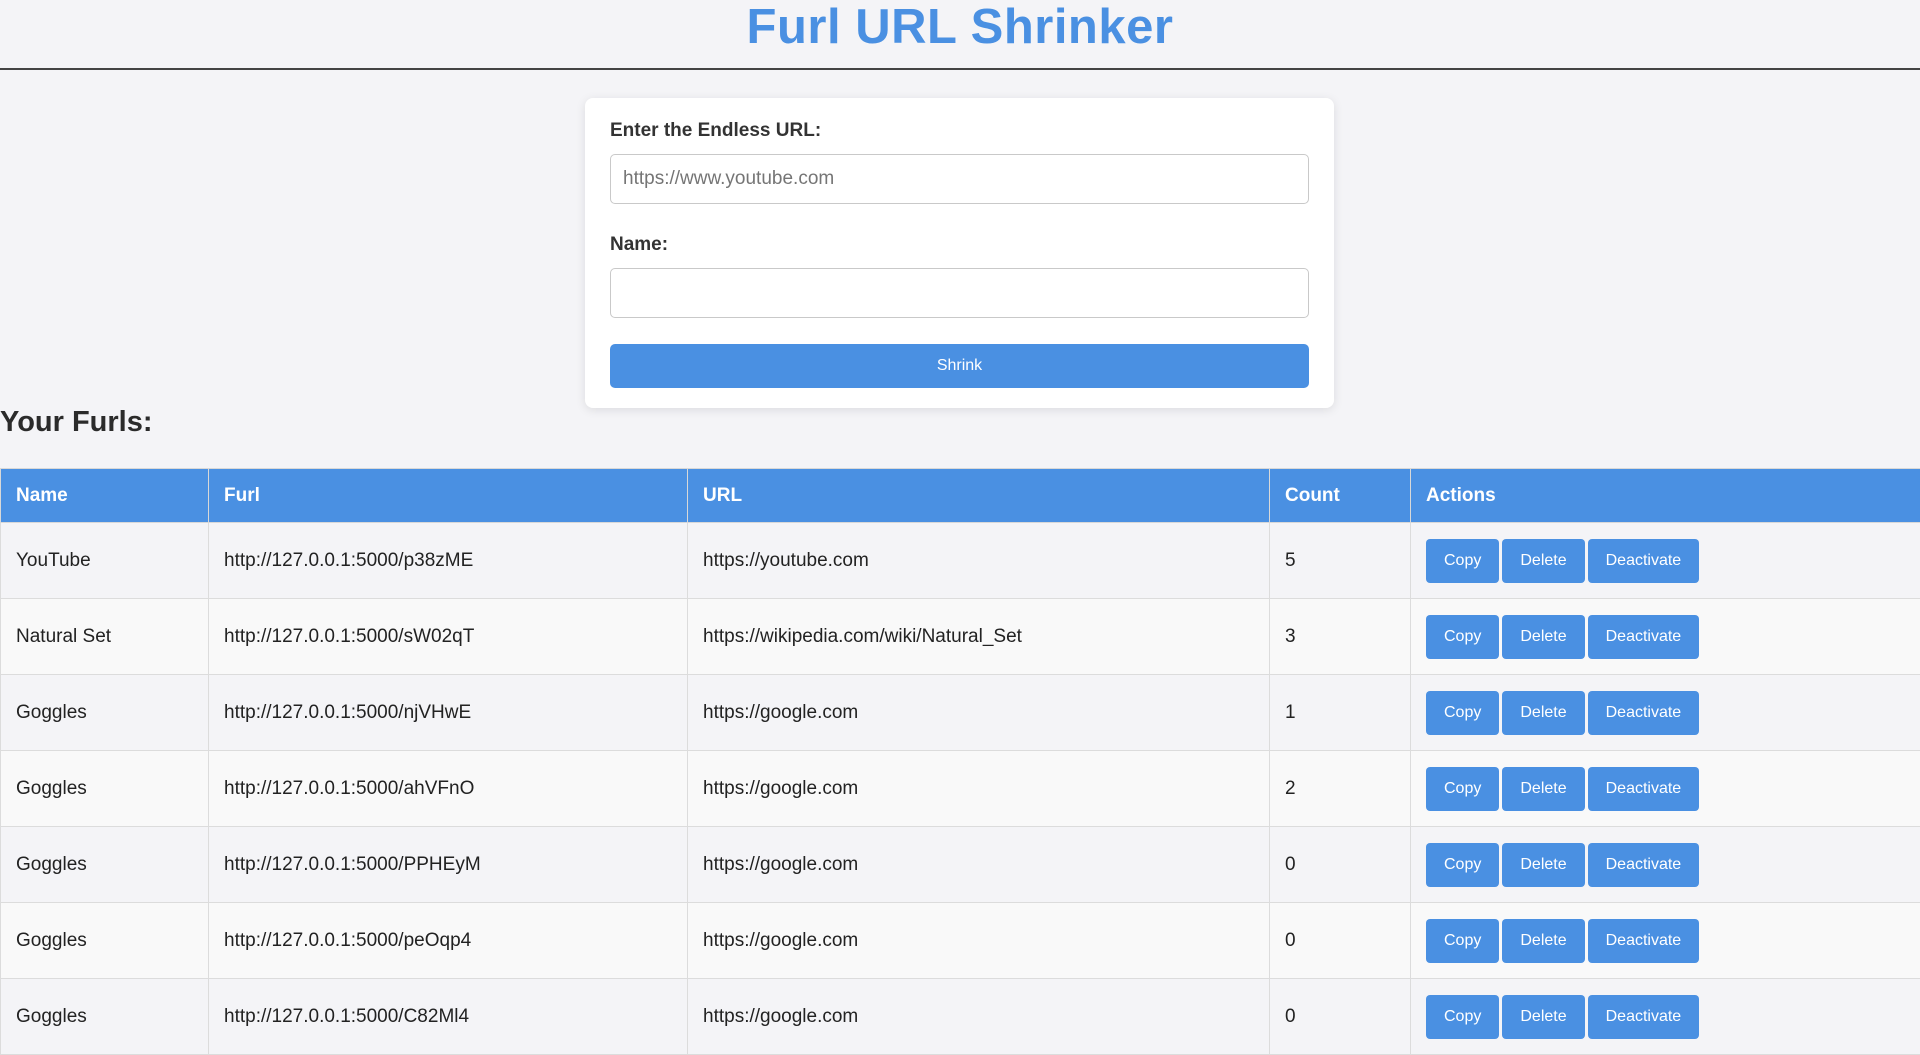  What do you see at coordinates (448, 636) in the screenshot?
I see `row-furl: http://127.0.0.1:5000/sW02qT` at bounding box center [448, 636].